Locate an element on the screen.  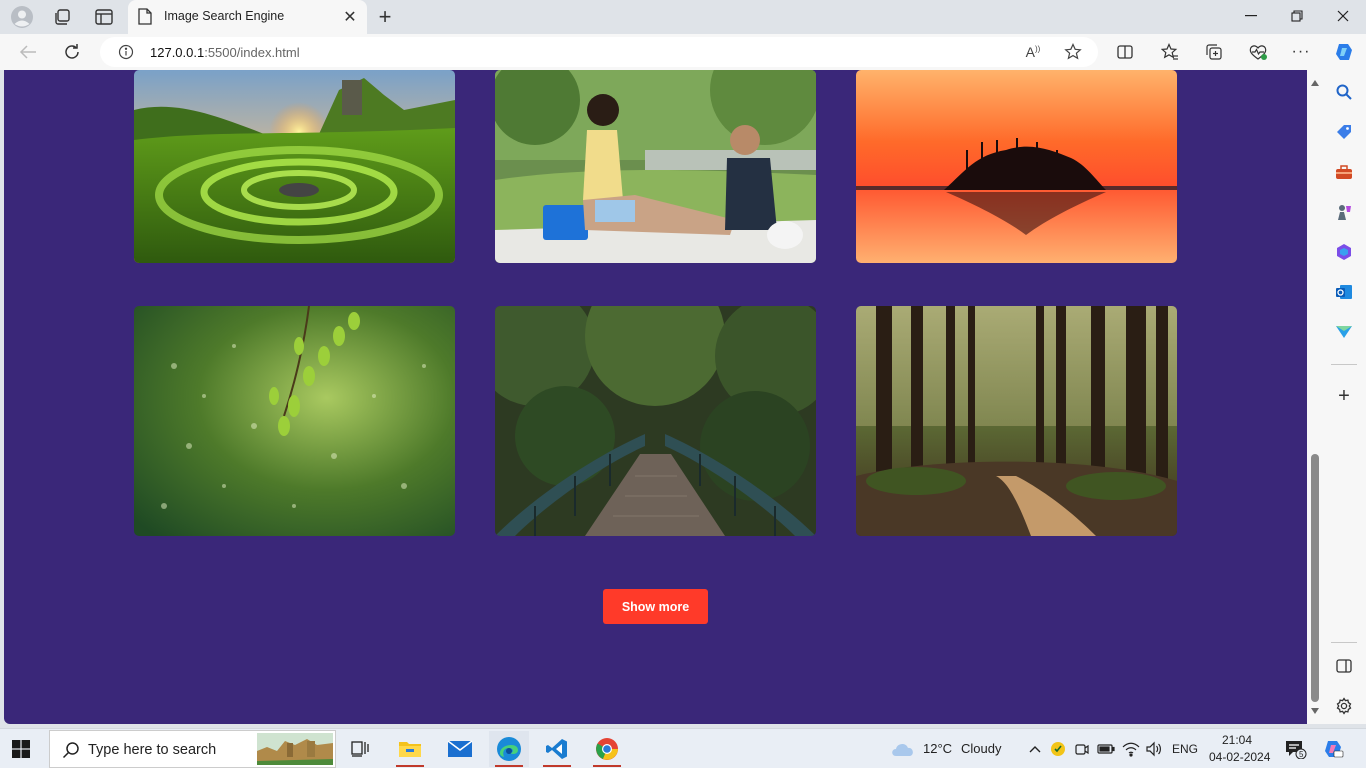
address-bar: 127.0.0.1:5500/index.html A)) is located at coordinates (599, 52).